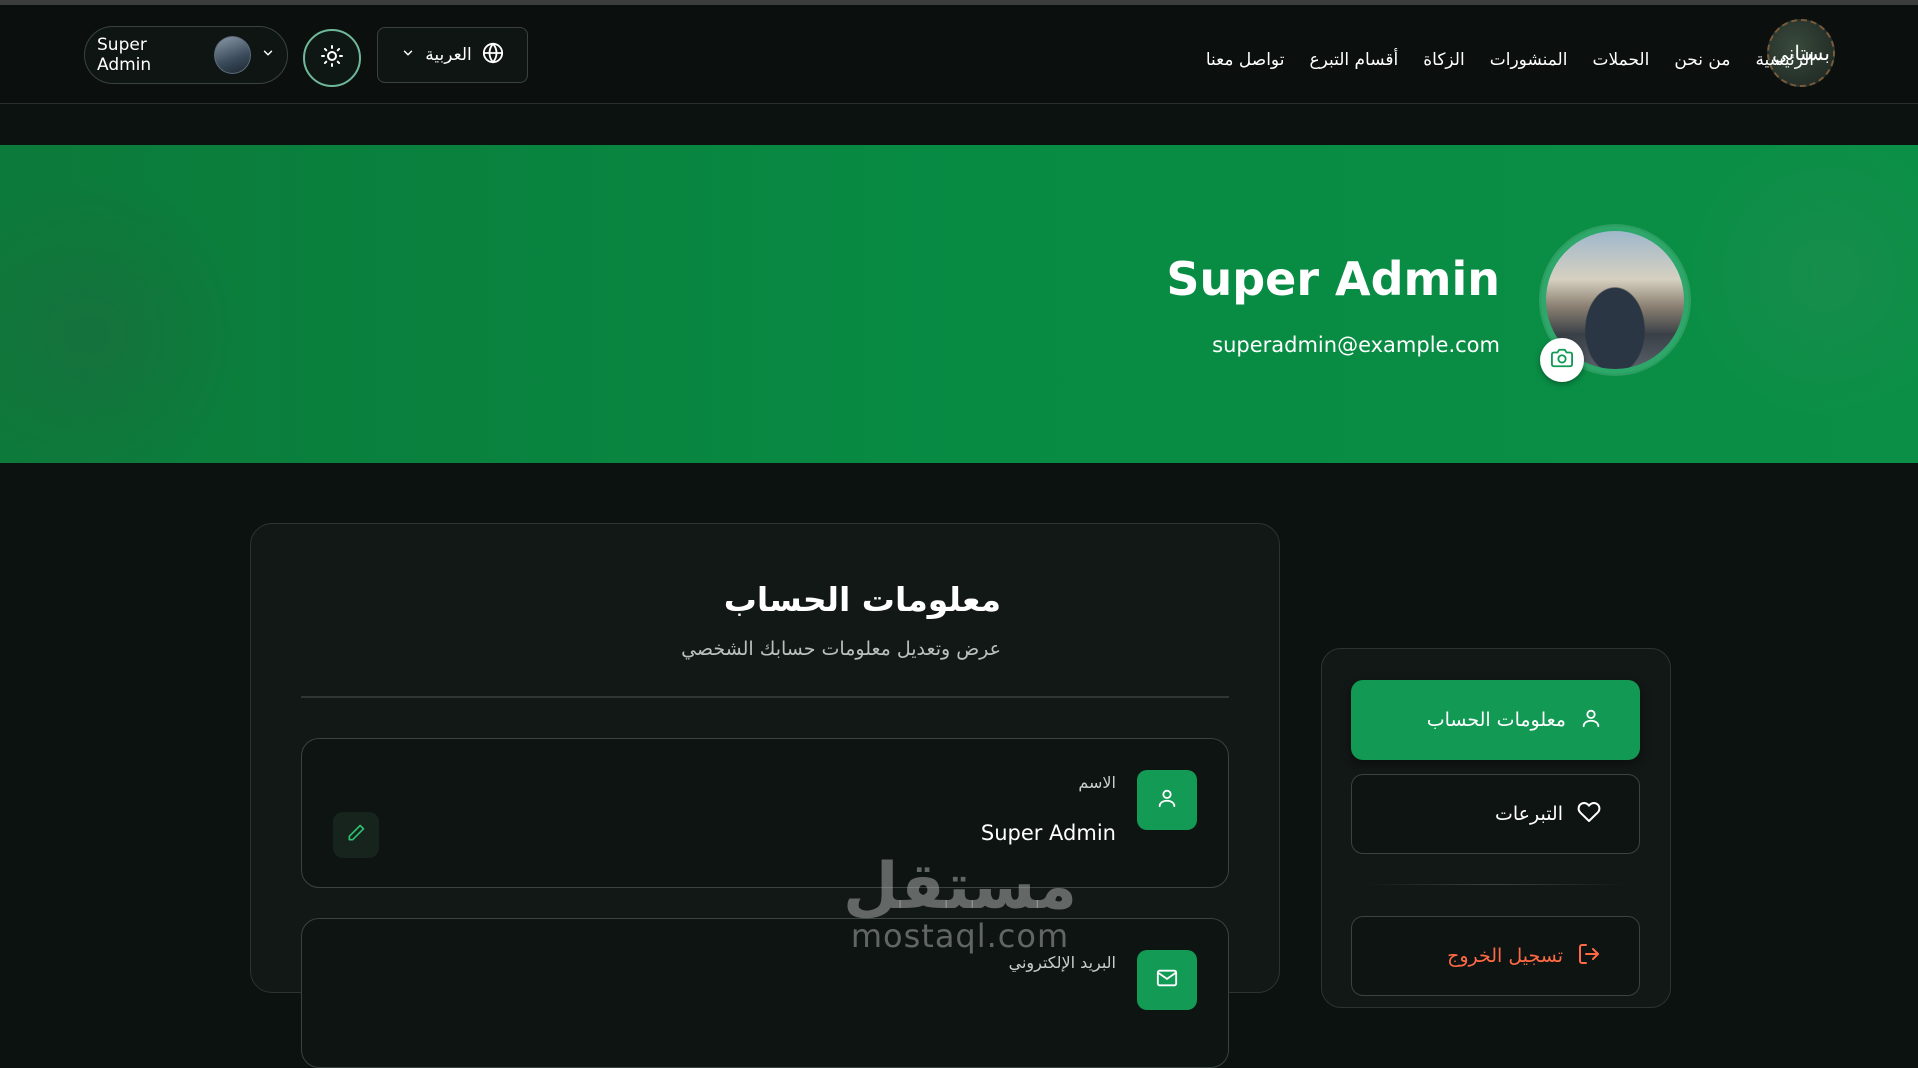 The height and width of the screenshot is (1068, 1918). I want to click on globe-icon, so click(493, 55).